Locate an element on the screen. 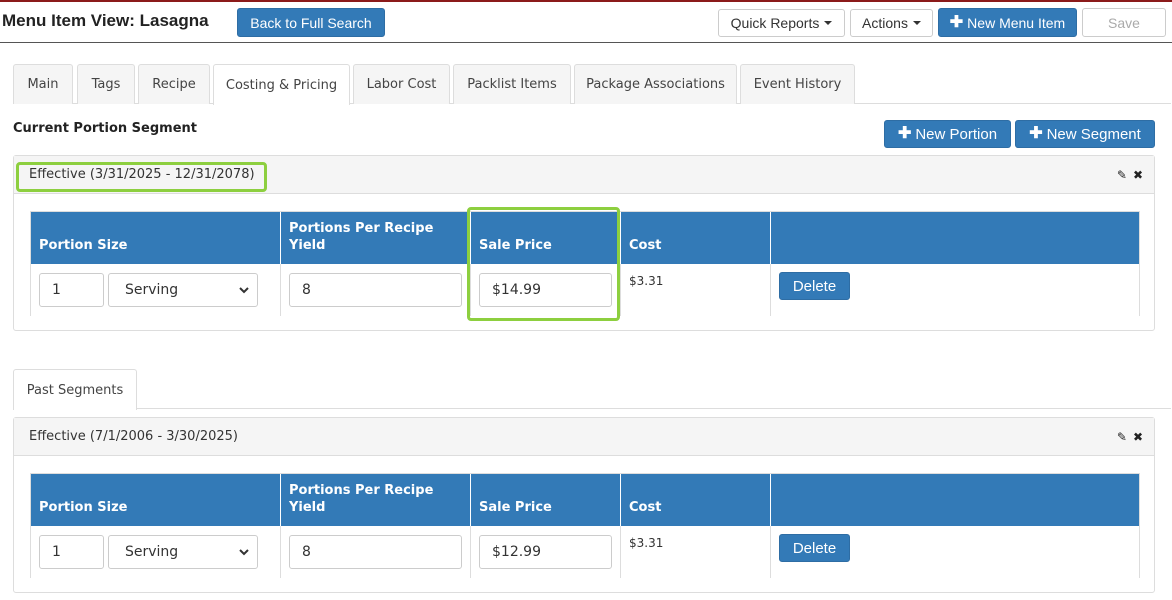  new-portion-button: ✚ New Portion is located at coordinates (947, 134).